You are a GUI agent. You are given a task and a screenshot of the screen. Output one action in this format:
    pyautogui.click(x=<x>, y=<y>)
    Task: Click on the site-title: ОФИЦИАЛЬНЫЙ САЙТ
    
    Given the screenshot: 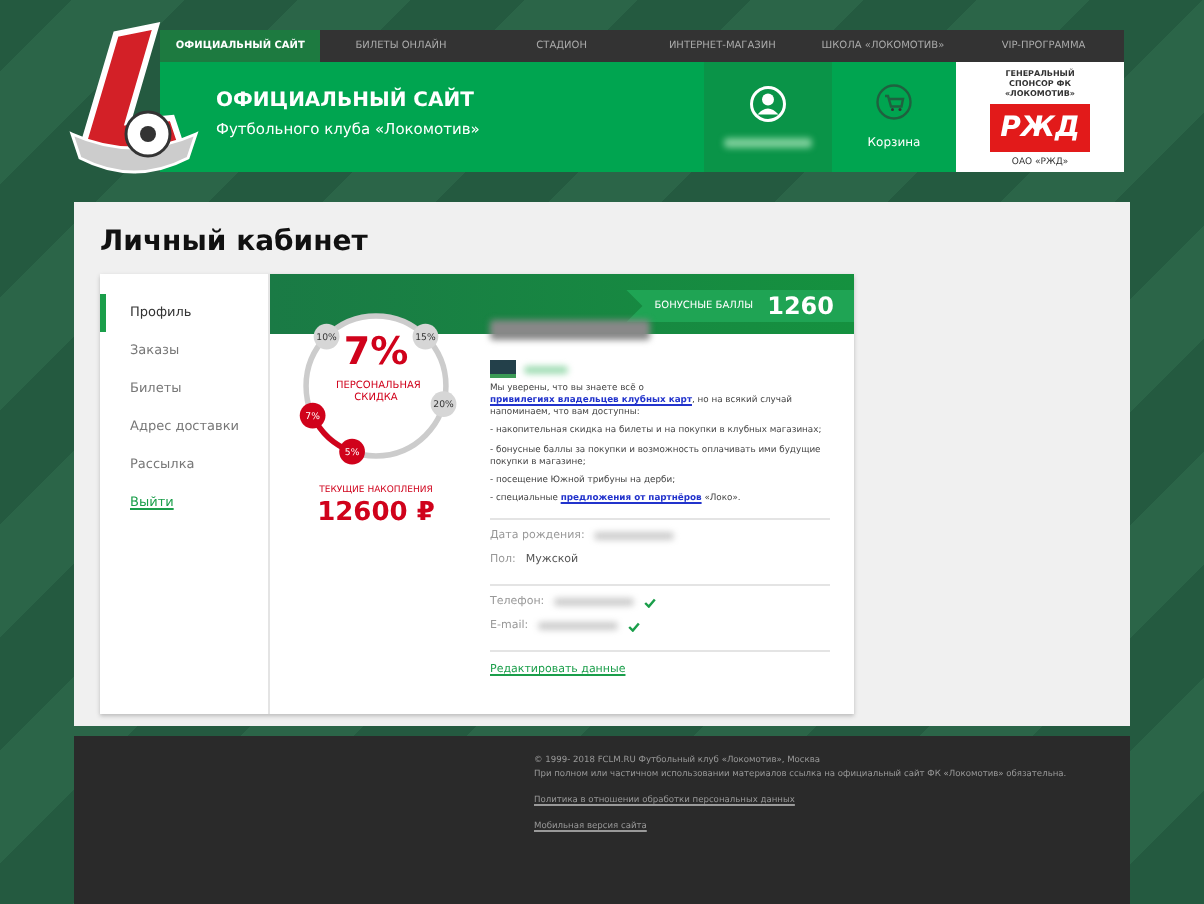 What is the action you would take?
    pyautogui.click(x=346, y=101)
    